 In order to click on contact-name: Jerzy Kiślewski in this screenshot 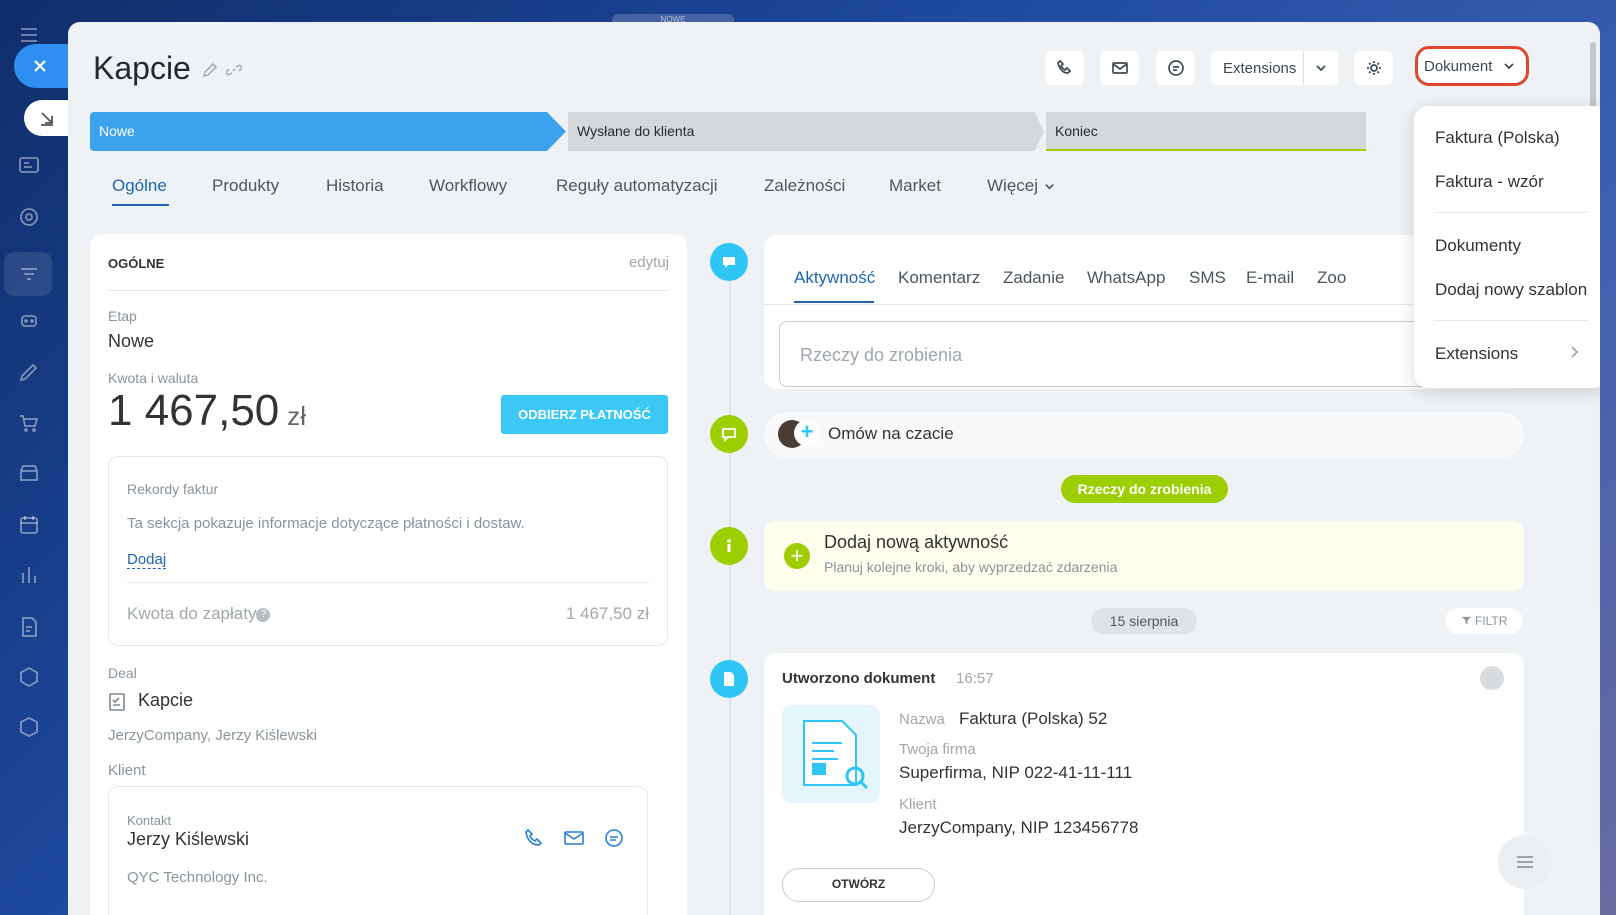, I will do `click(188, 839)`.